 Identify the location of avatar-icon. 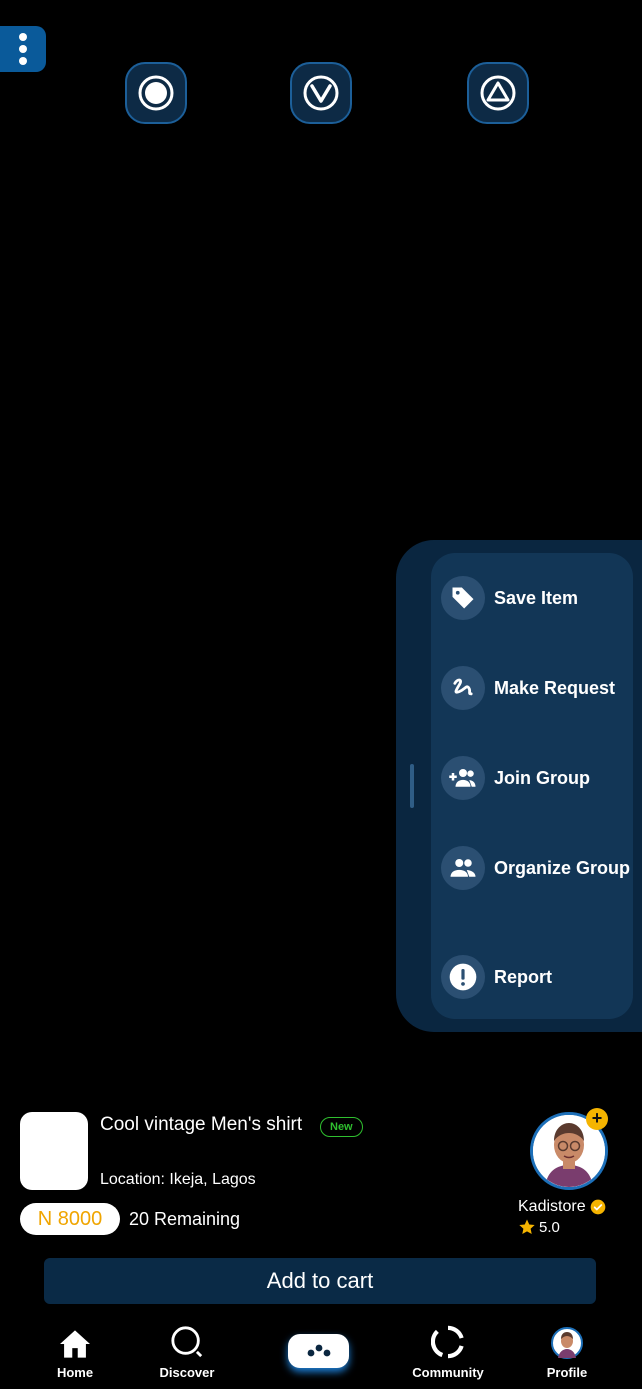
(567, 1339).